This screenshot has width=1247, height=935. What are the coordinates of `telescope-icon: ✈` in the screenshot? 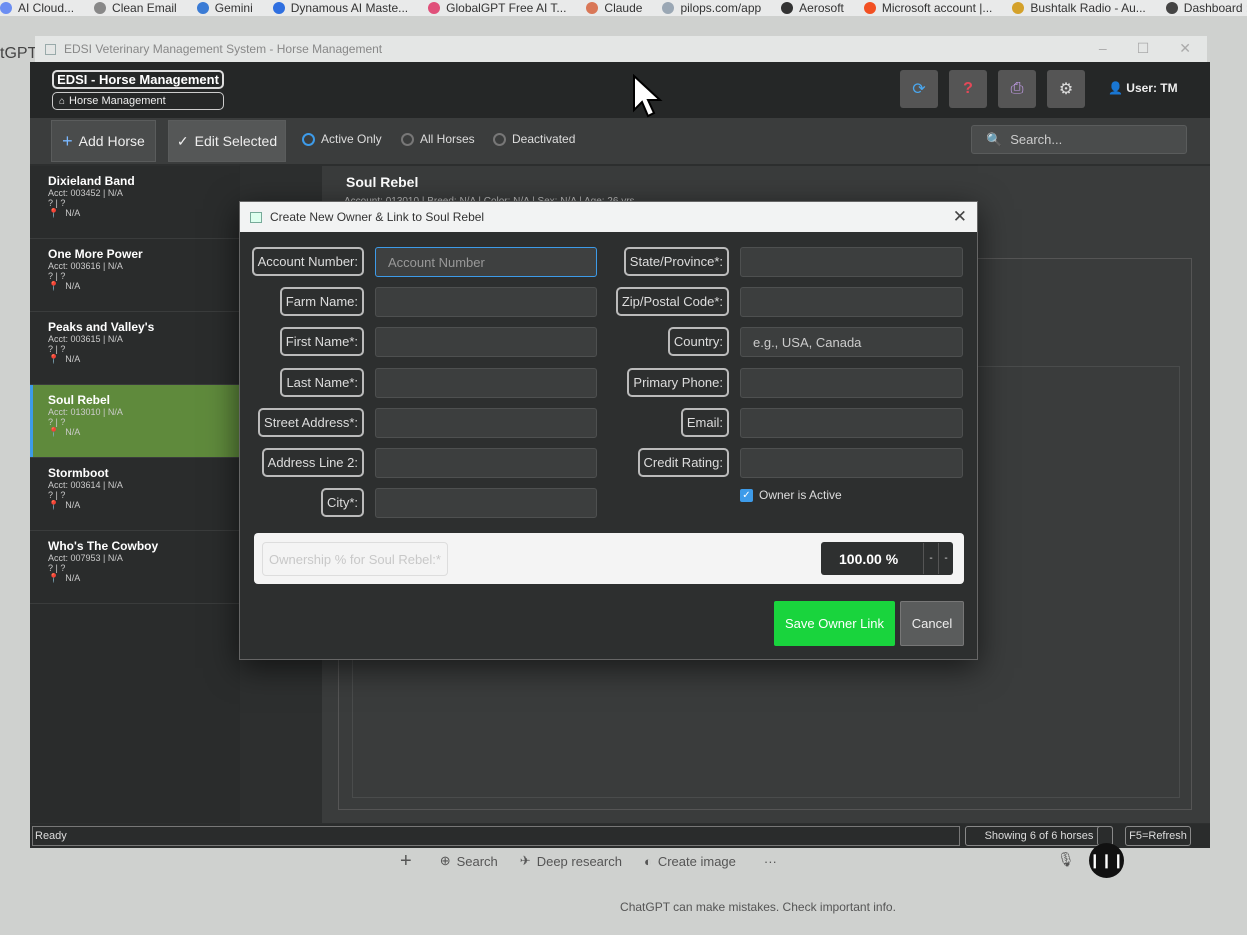 It's located at (525, 860).